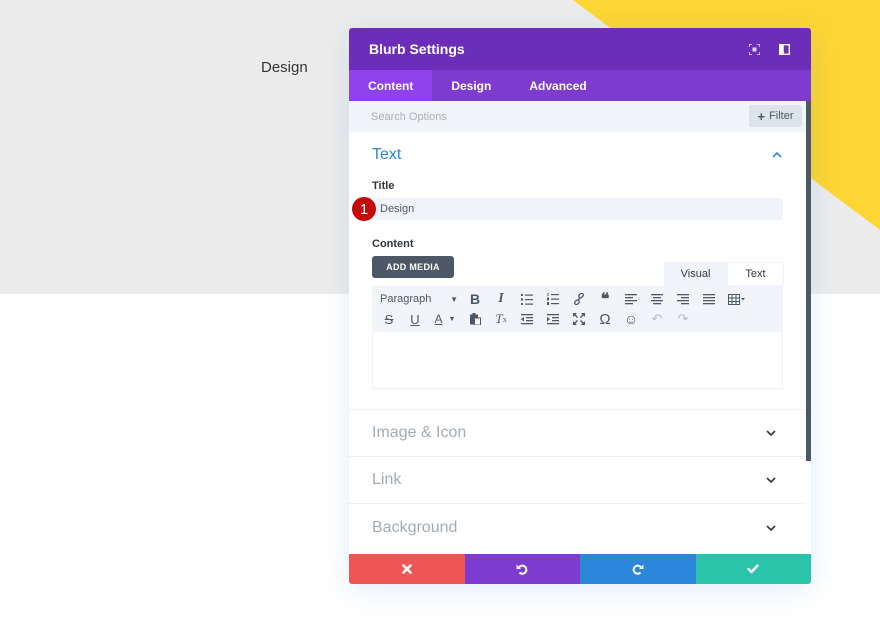 The image size is (880, 633). Describe the element at coordinates (631, 299) in the screenshot. I see `align-left-icon` at that location.